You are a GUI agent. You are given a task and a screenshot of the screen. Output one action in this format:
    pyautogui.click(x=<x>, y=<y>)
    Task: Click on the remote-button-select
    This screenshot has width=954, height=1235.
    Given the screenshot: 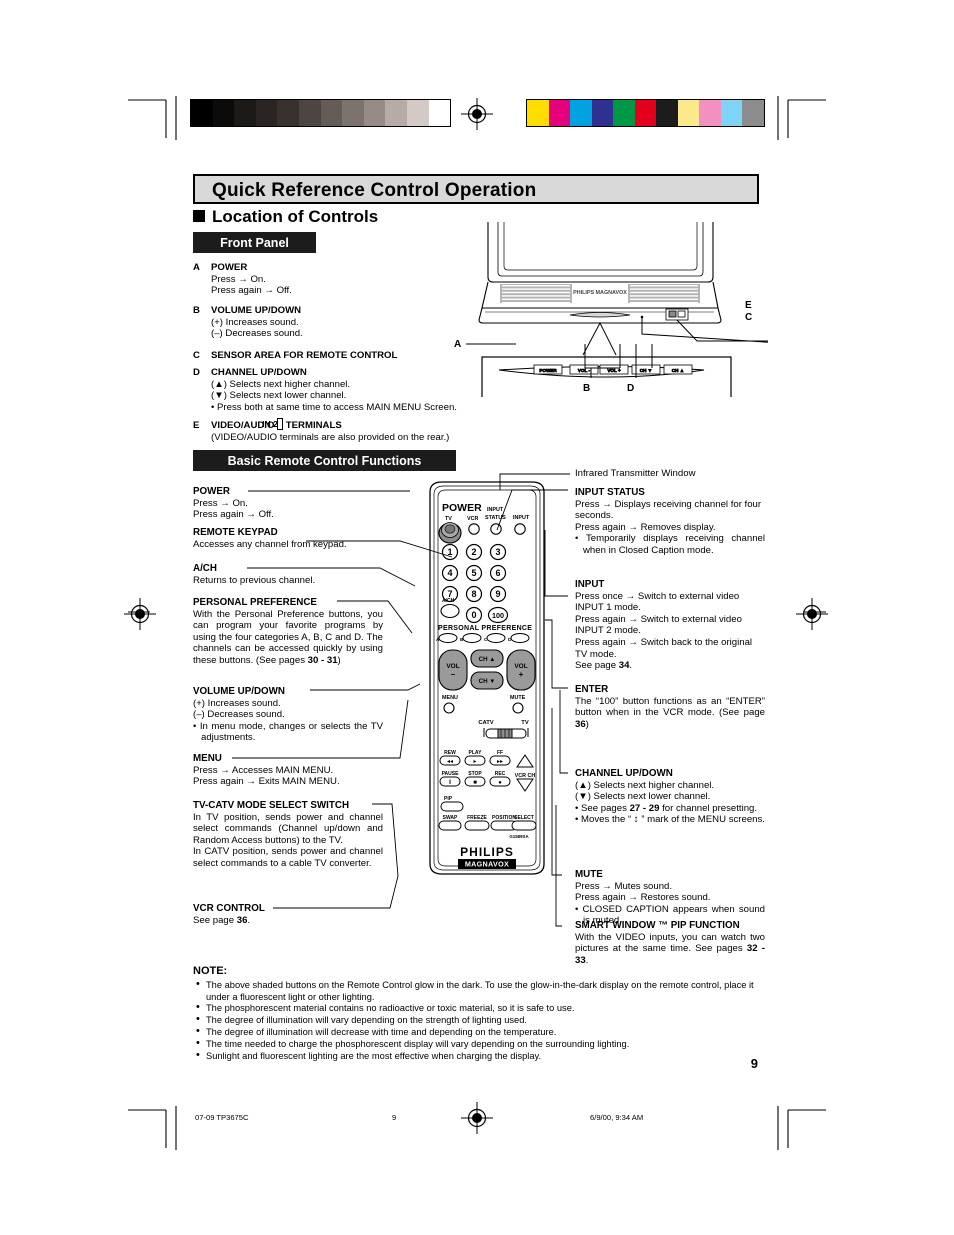 What is the action you would take?
    pyautogui.click(x=524, y=825)
    